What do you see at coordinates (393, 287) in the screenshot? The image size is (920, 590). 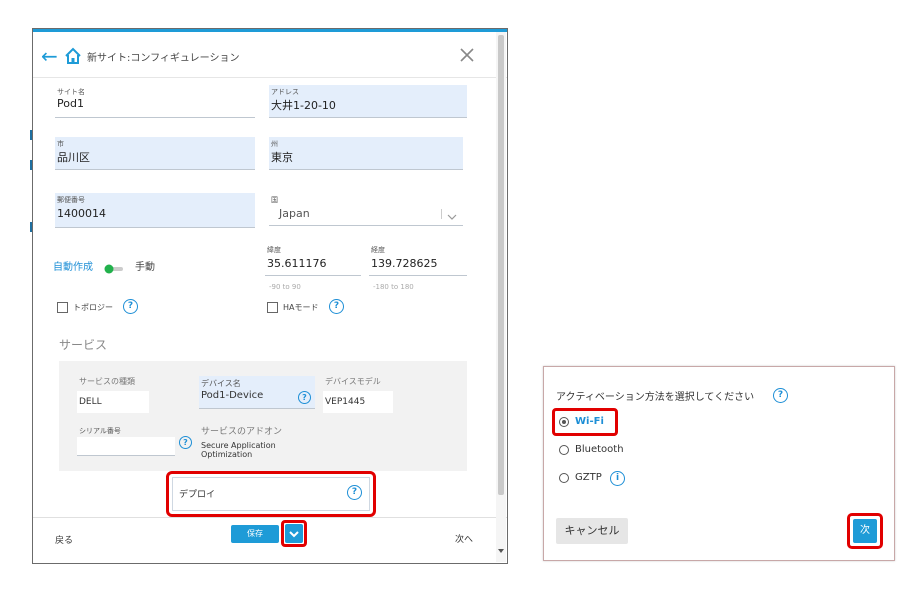 I see `longitude-hint: -180 to 180` at bounding box center [393, 287].